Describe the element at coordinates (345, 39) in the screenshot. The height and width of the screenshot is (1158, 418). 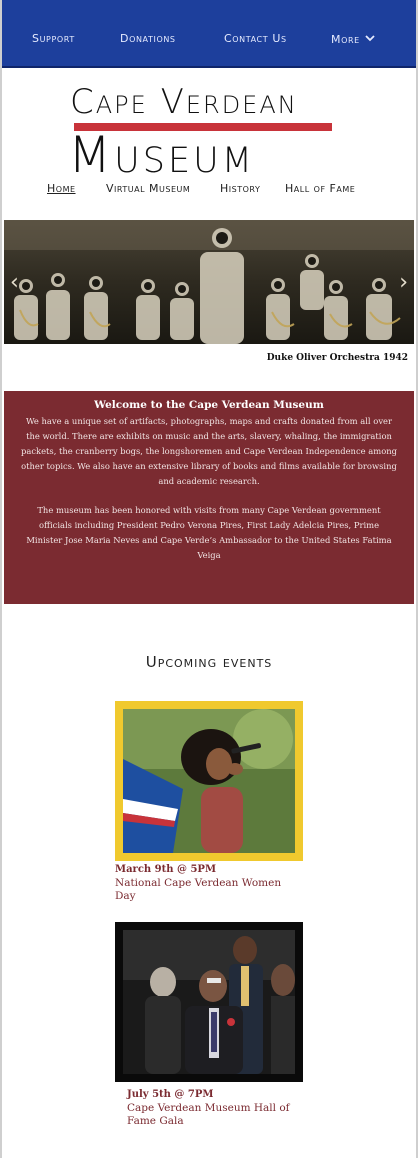
I see `nav-more-label: More` at that location.